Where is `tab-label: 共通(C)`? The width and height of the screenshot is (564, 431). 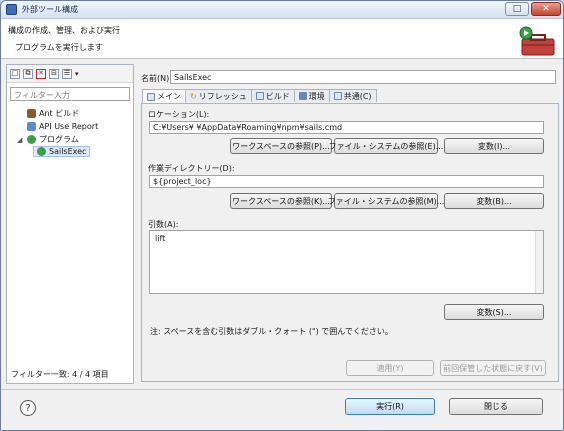
tab-label: 共通(C) is located at coordinates (357, 96).